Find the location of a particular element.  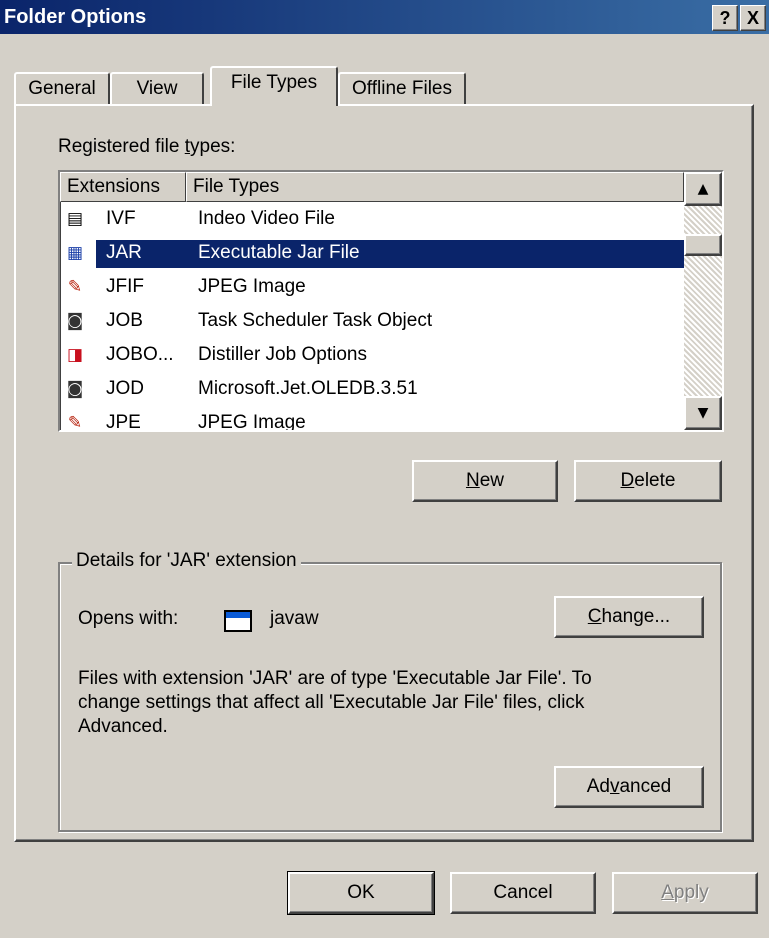

column-header-extensions: Extensions is located at coordinates (123, 187).